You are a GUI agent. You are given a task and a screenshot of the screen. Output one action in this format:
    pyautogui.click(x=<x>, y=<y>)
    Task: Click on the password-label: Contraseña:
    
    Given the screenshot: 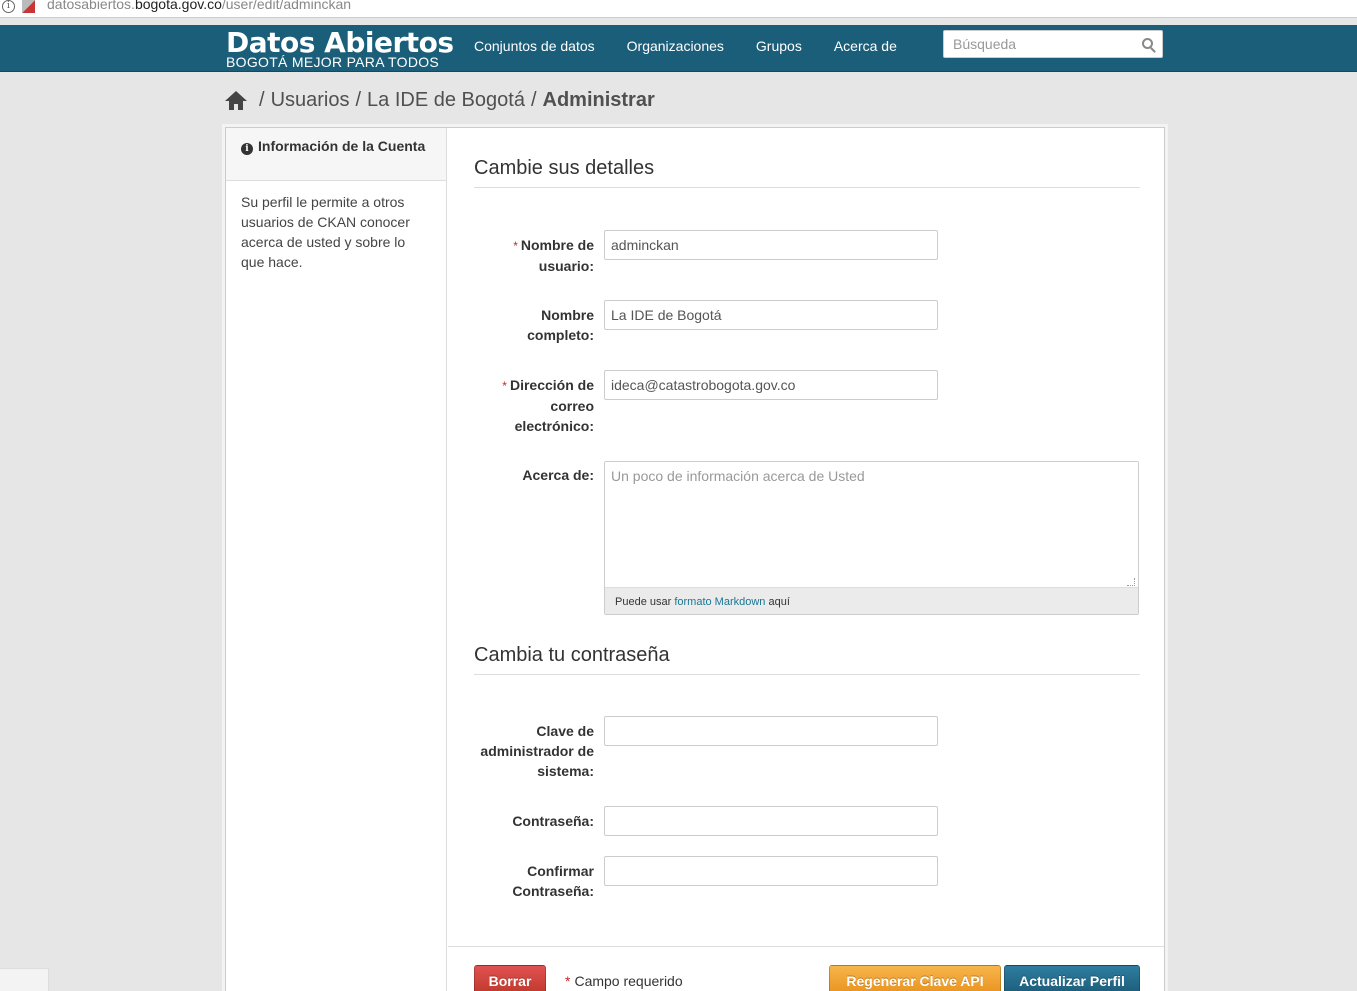 What is the action you would take?
    pyautogui.click(x=553, y=821)
    